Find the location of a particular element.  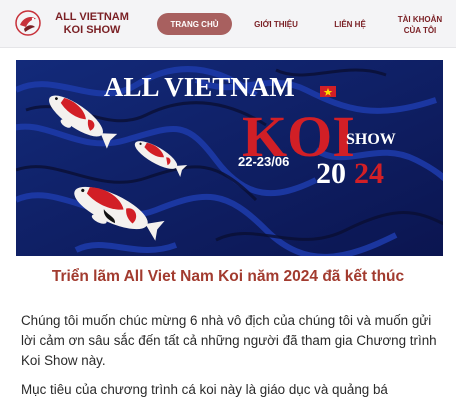

banner-year-part1: 20 is located at coordinates (331, 173).